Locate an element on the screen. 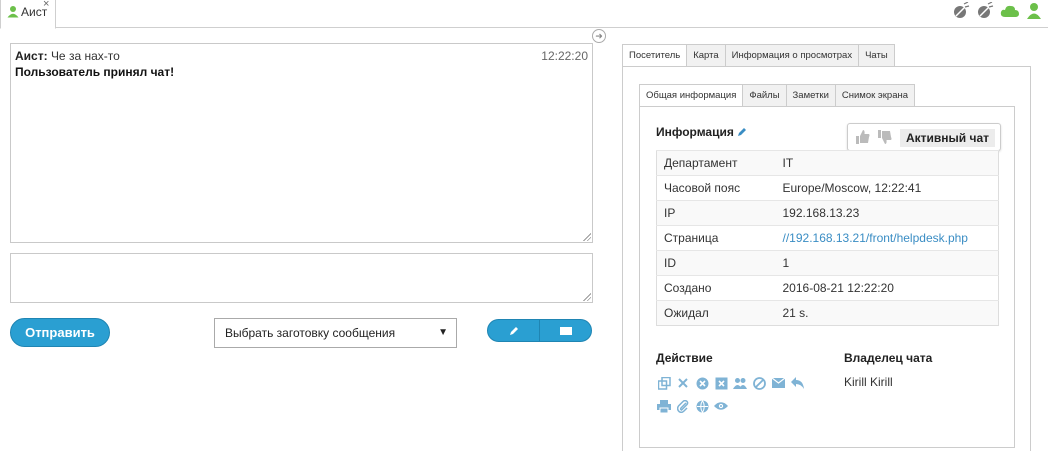 This screenshot has height=451, width=1048. reply-icon is located at coordinates (797, 383).